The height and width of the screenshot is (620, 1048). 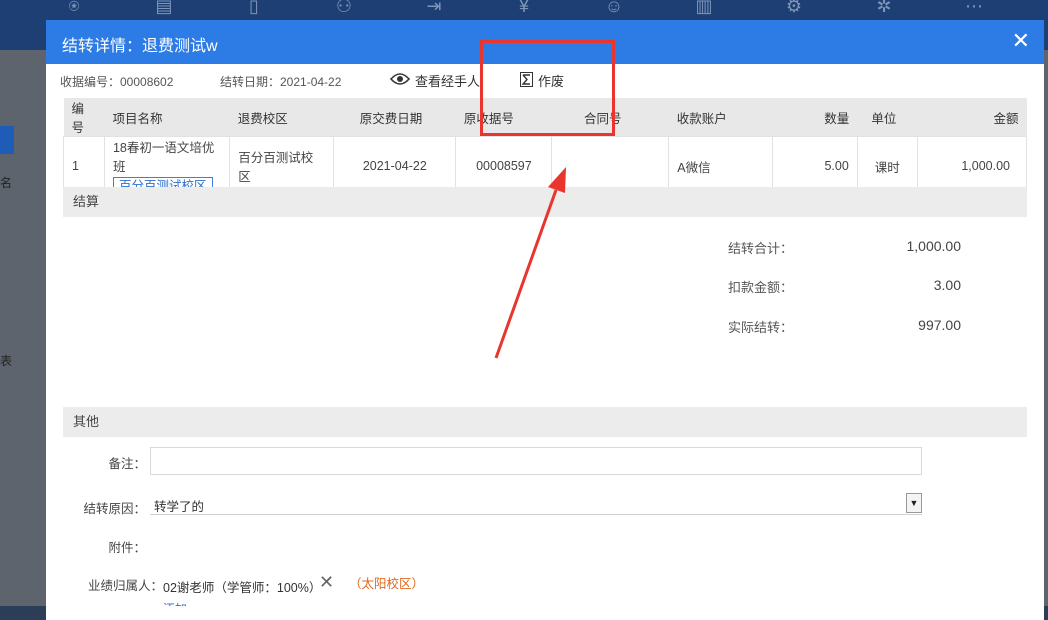 I want to click on annotation-arrow-head, so click(x=557, y=180).